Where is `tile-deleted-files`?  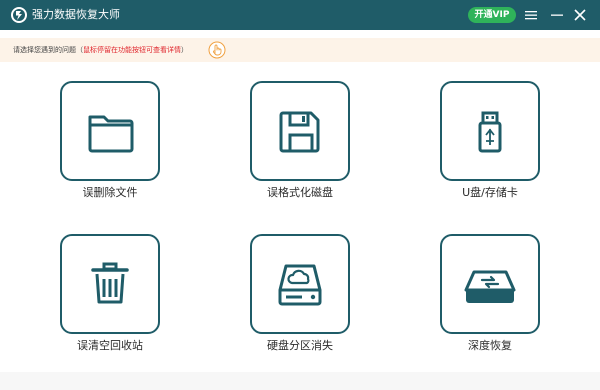
tile-deleted-files is located at coordinates (110, 131).